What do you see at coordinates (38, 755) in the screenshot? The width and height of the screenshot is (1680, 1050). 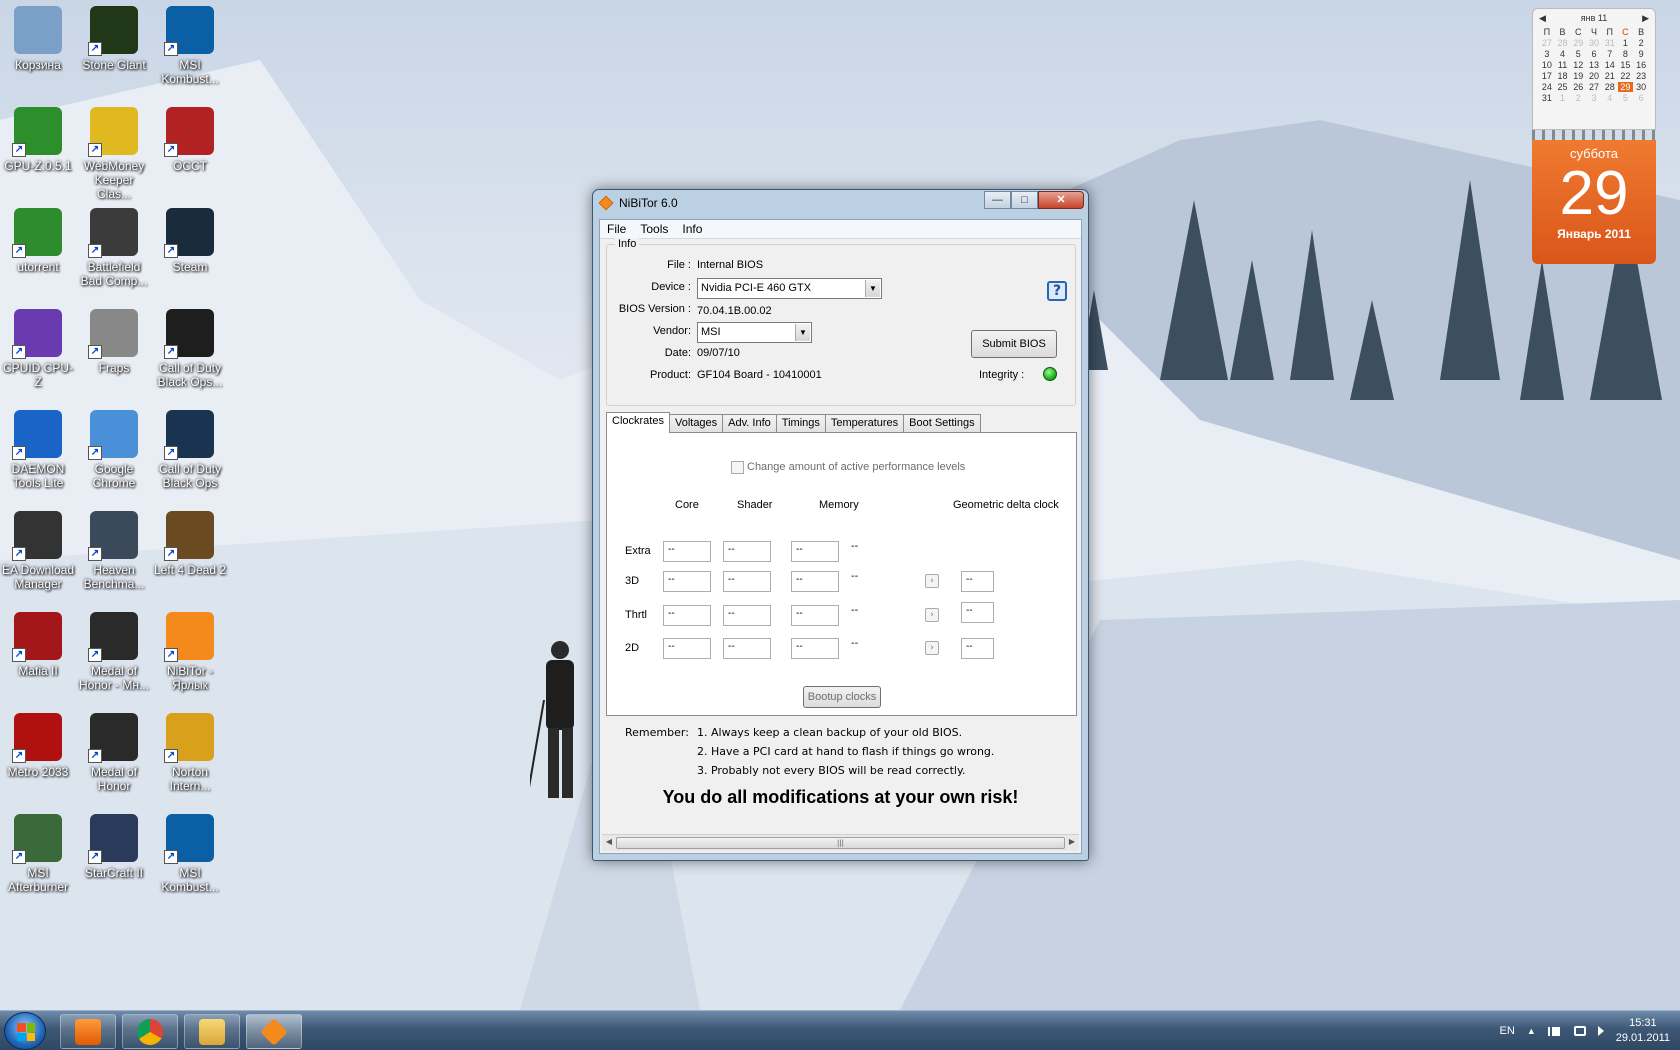 I see `desktop-icon-metro-2033: ↗ Metro 2033` at bounding box center [38, 755].